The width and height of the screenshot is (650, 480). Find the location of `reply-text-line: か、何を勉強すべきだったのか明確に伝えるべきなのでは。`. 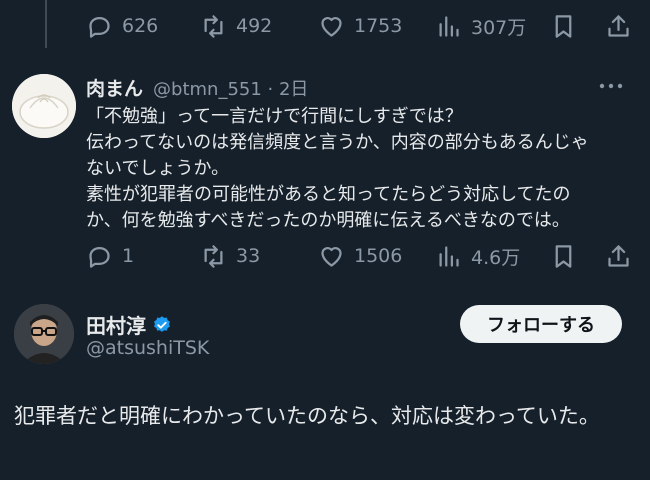

reply-text-line: か、何を勉強すべきだったのか明確に伝えるべきなのでは。 is located at coordinates (328, 220).